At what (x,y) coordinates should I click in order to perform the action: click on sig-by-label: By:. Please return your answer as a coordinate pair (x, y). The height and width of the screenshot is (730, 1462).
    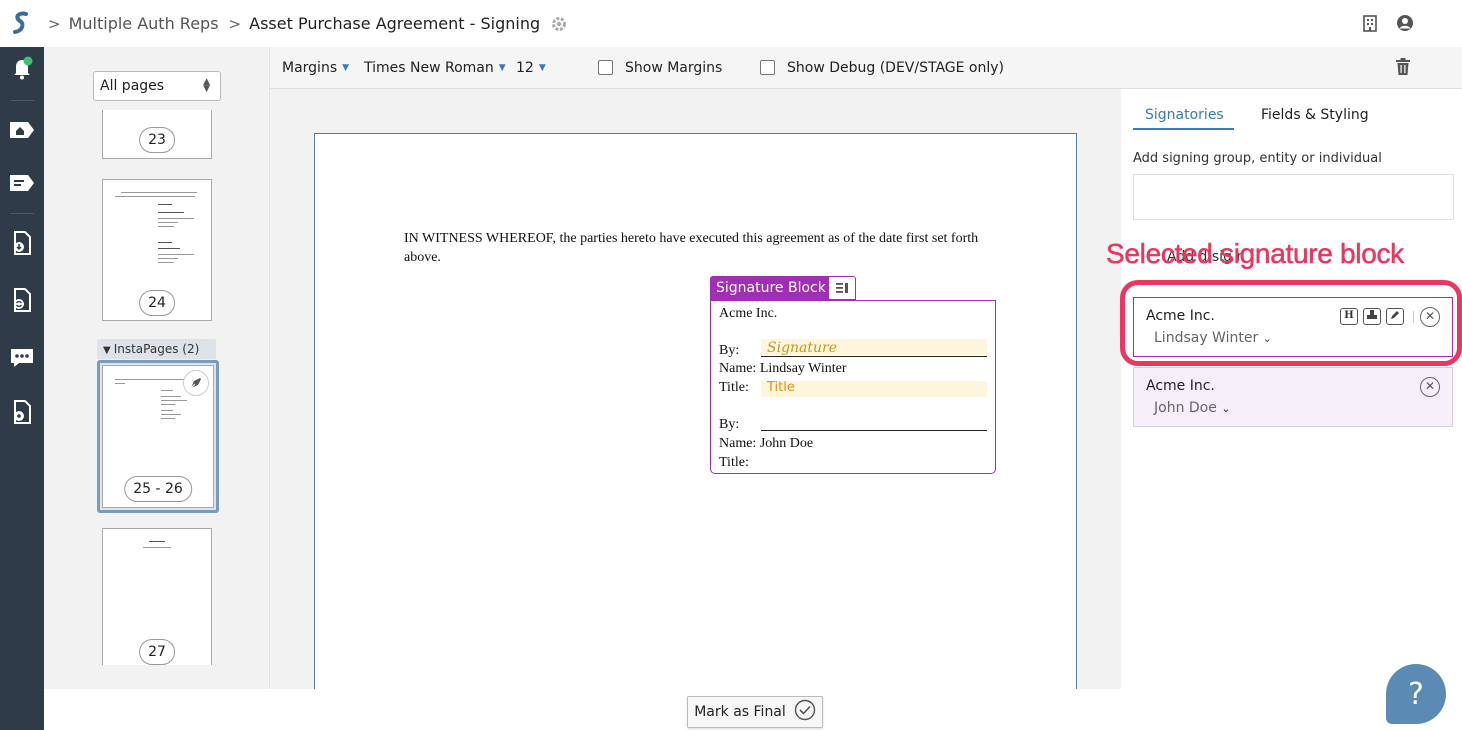
    Looking at the image, I should click on (729, 350).